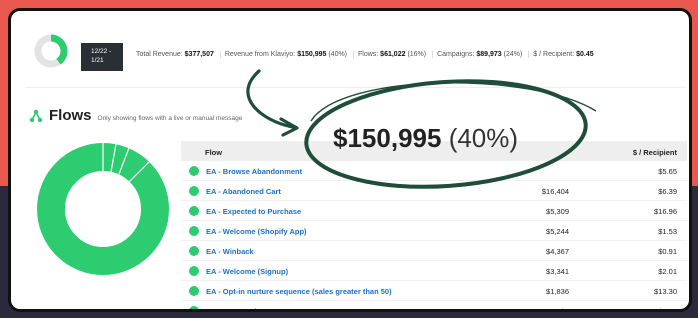 The width and height of the screenshot is (698, 318). I want to click on callout-arrow, so click(270, 99).